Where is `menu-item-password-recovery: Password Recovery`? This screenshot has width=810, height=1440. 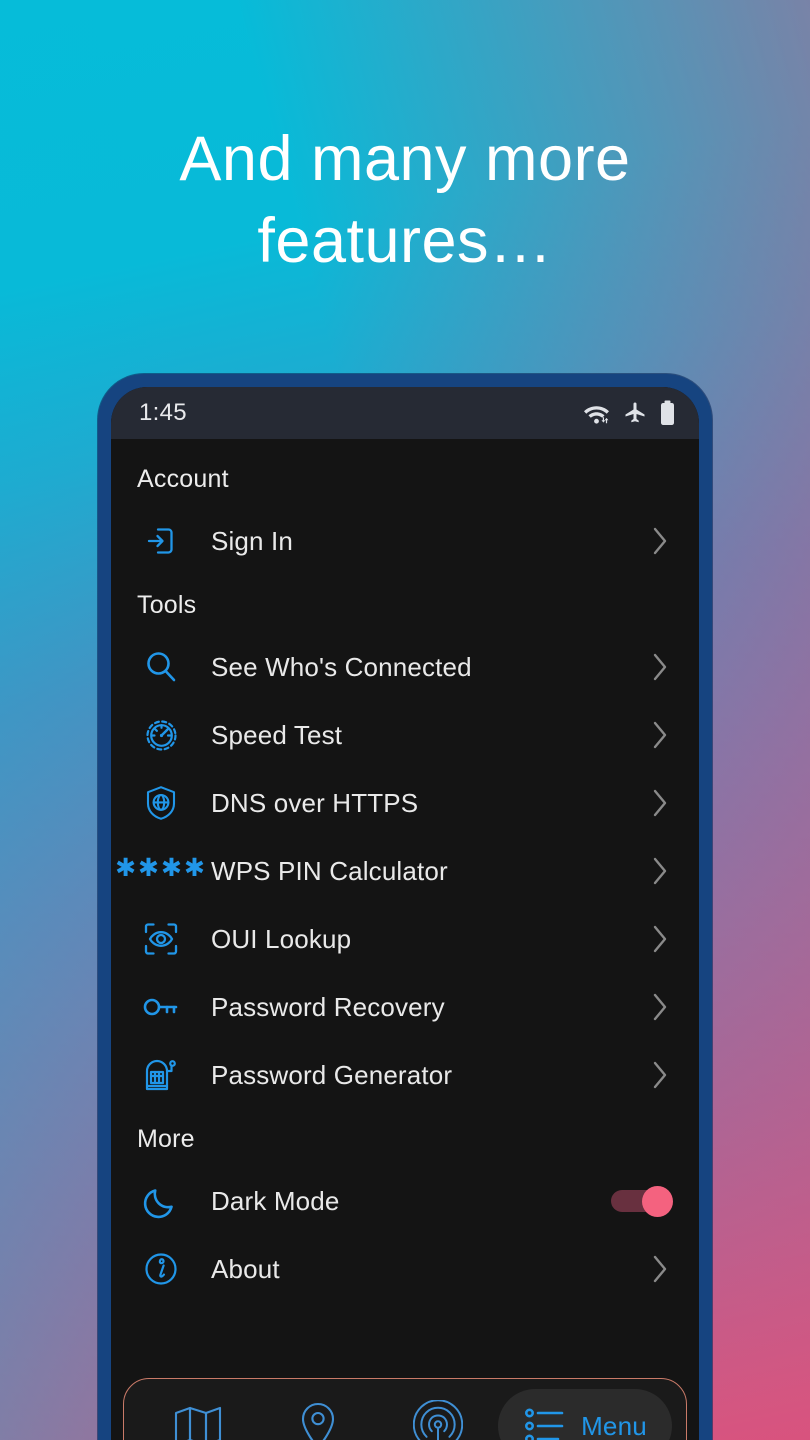
menu-item-password-recovery: Password Recovery is located at coordinates (405, 1007).